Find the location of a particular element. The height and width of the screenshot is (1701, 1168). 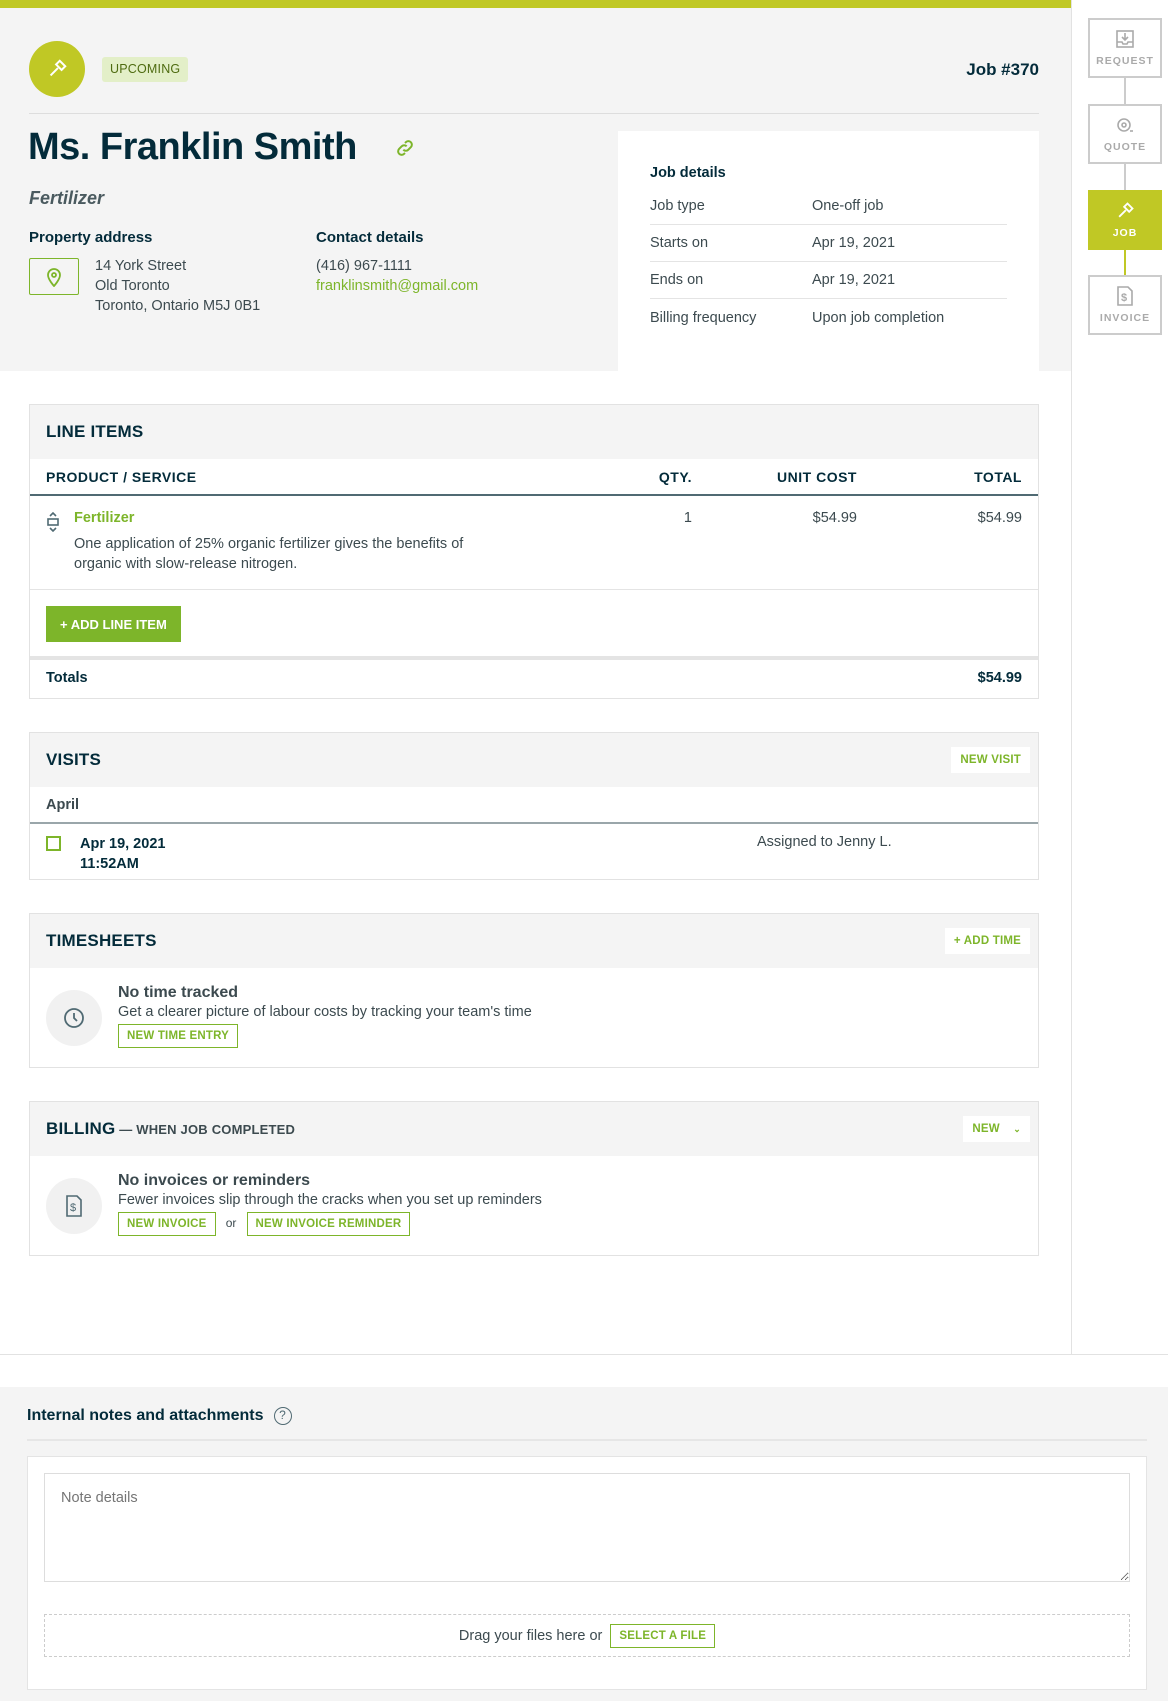

file-drop-zone: Drag your files here or SELECT A FILE is located at coordinates (587, 1635).